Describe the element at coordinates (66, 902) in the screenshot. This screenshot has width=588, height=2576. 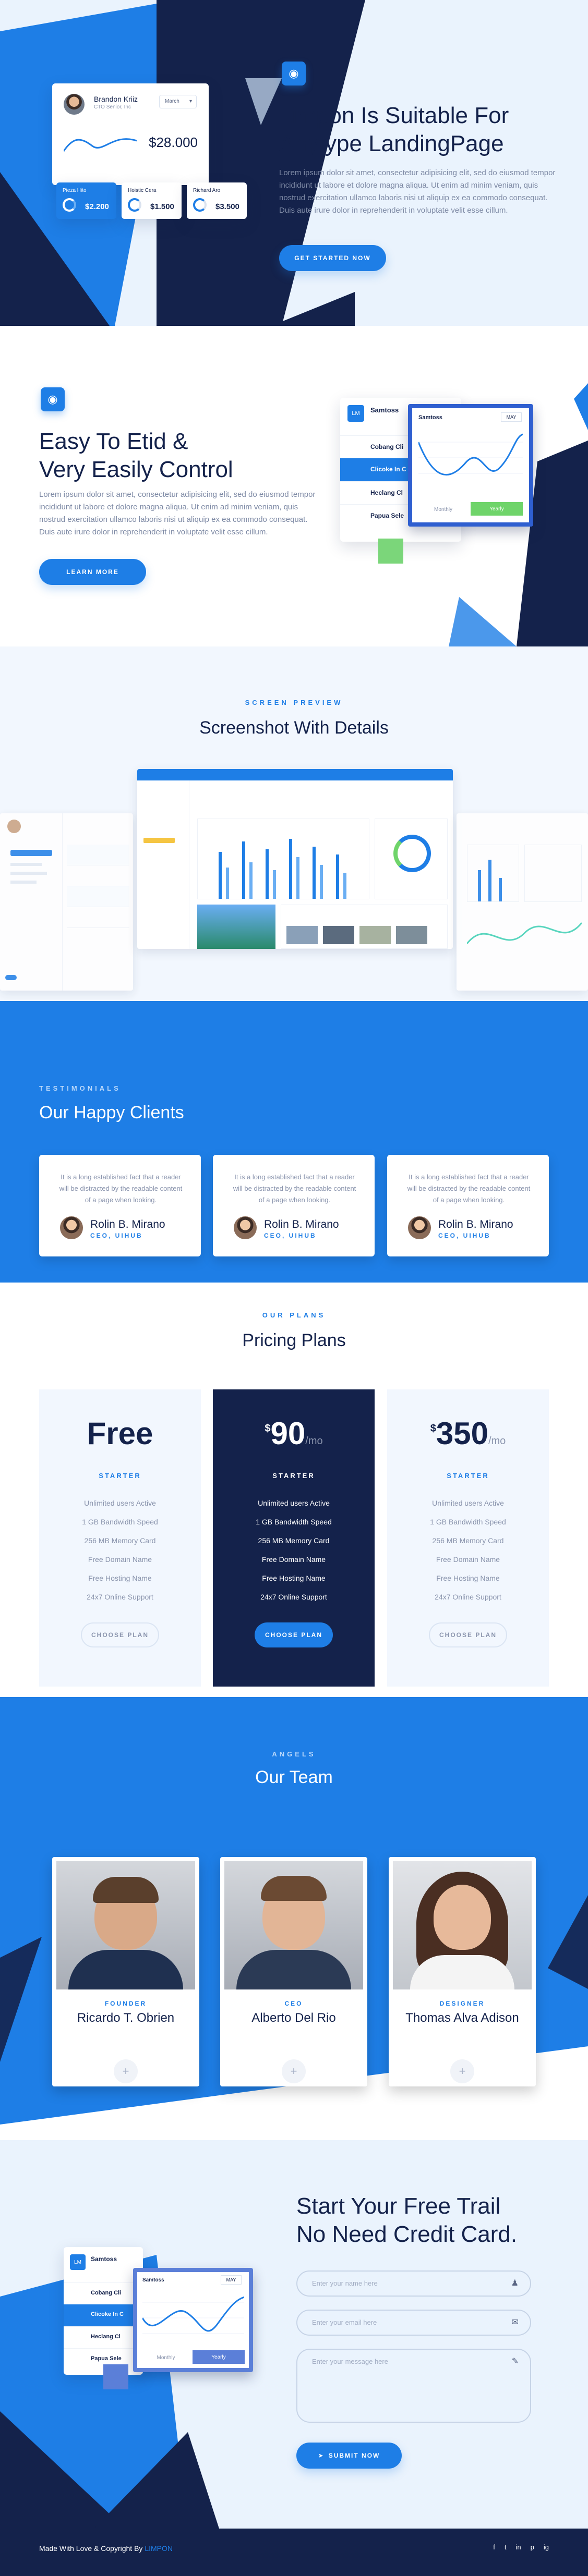
I see `screenshot-left` at that location.